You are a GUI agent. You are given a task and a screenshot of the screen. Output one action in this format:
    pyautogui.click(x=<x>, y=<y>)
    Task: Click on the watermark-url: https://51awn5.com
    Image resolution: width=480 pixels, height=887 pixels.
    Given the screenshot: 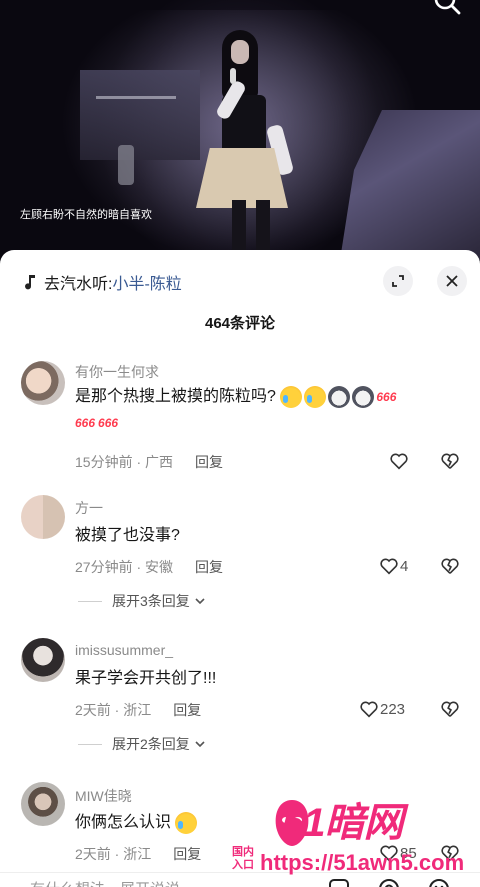 What is the action you would take?
    pyautogui.click(x=362, y=862)
    